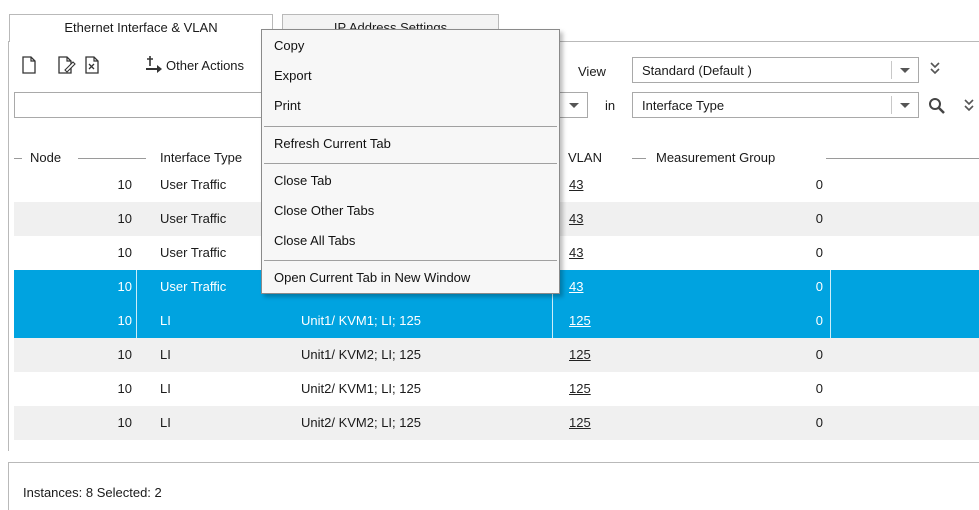  I want to click on in-label: in, so click(610, 105).